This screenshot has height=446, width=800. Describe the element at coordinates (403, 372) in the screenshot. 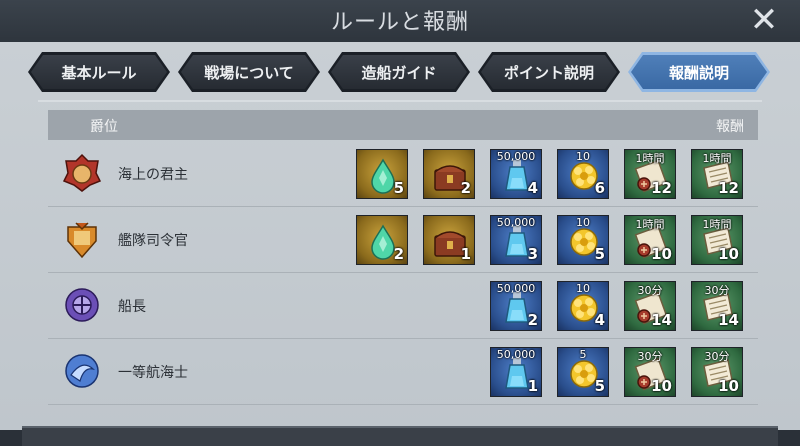

I see `row-first-mate: 一等航海士 50,000 1 5 5 30分 10 30分 10` at that location.